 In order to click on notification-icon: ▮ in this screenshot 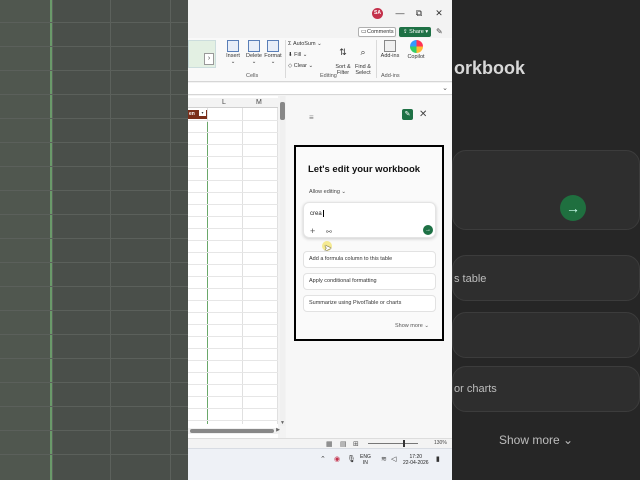, I will do `click(438, 459)`.